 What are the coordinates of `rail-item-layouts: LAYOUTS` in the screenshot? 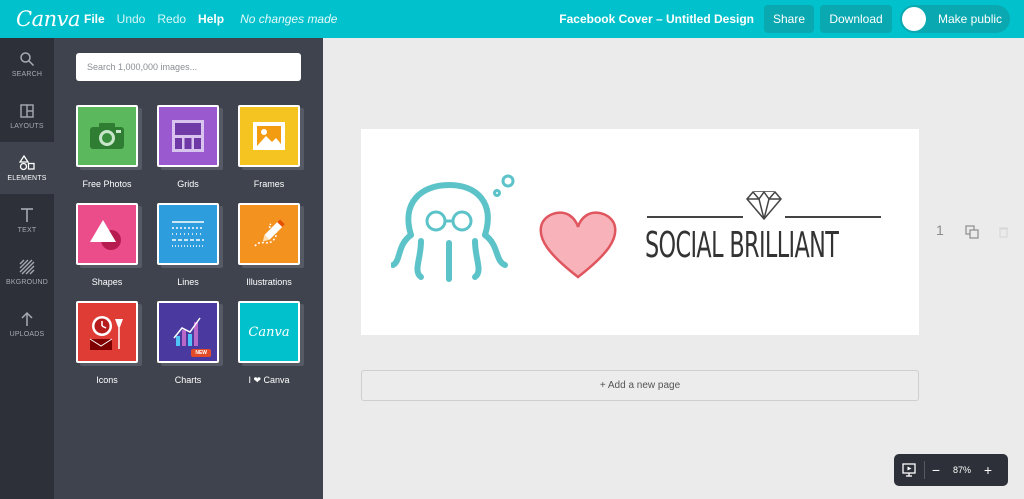 It's located at (27, 116).